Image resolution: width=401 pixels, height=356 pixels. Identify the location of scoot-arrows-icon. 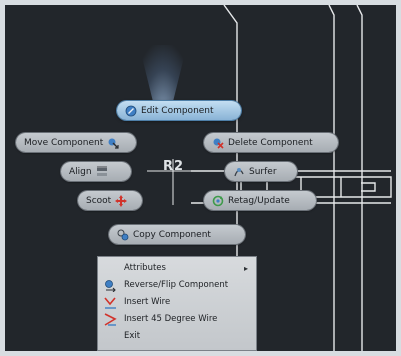
(121, 200).